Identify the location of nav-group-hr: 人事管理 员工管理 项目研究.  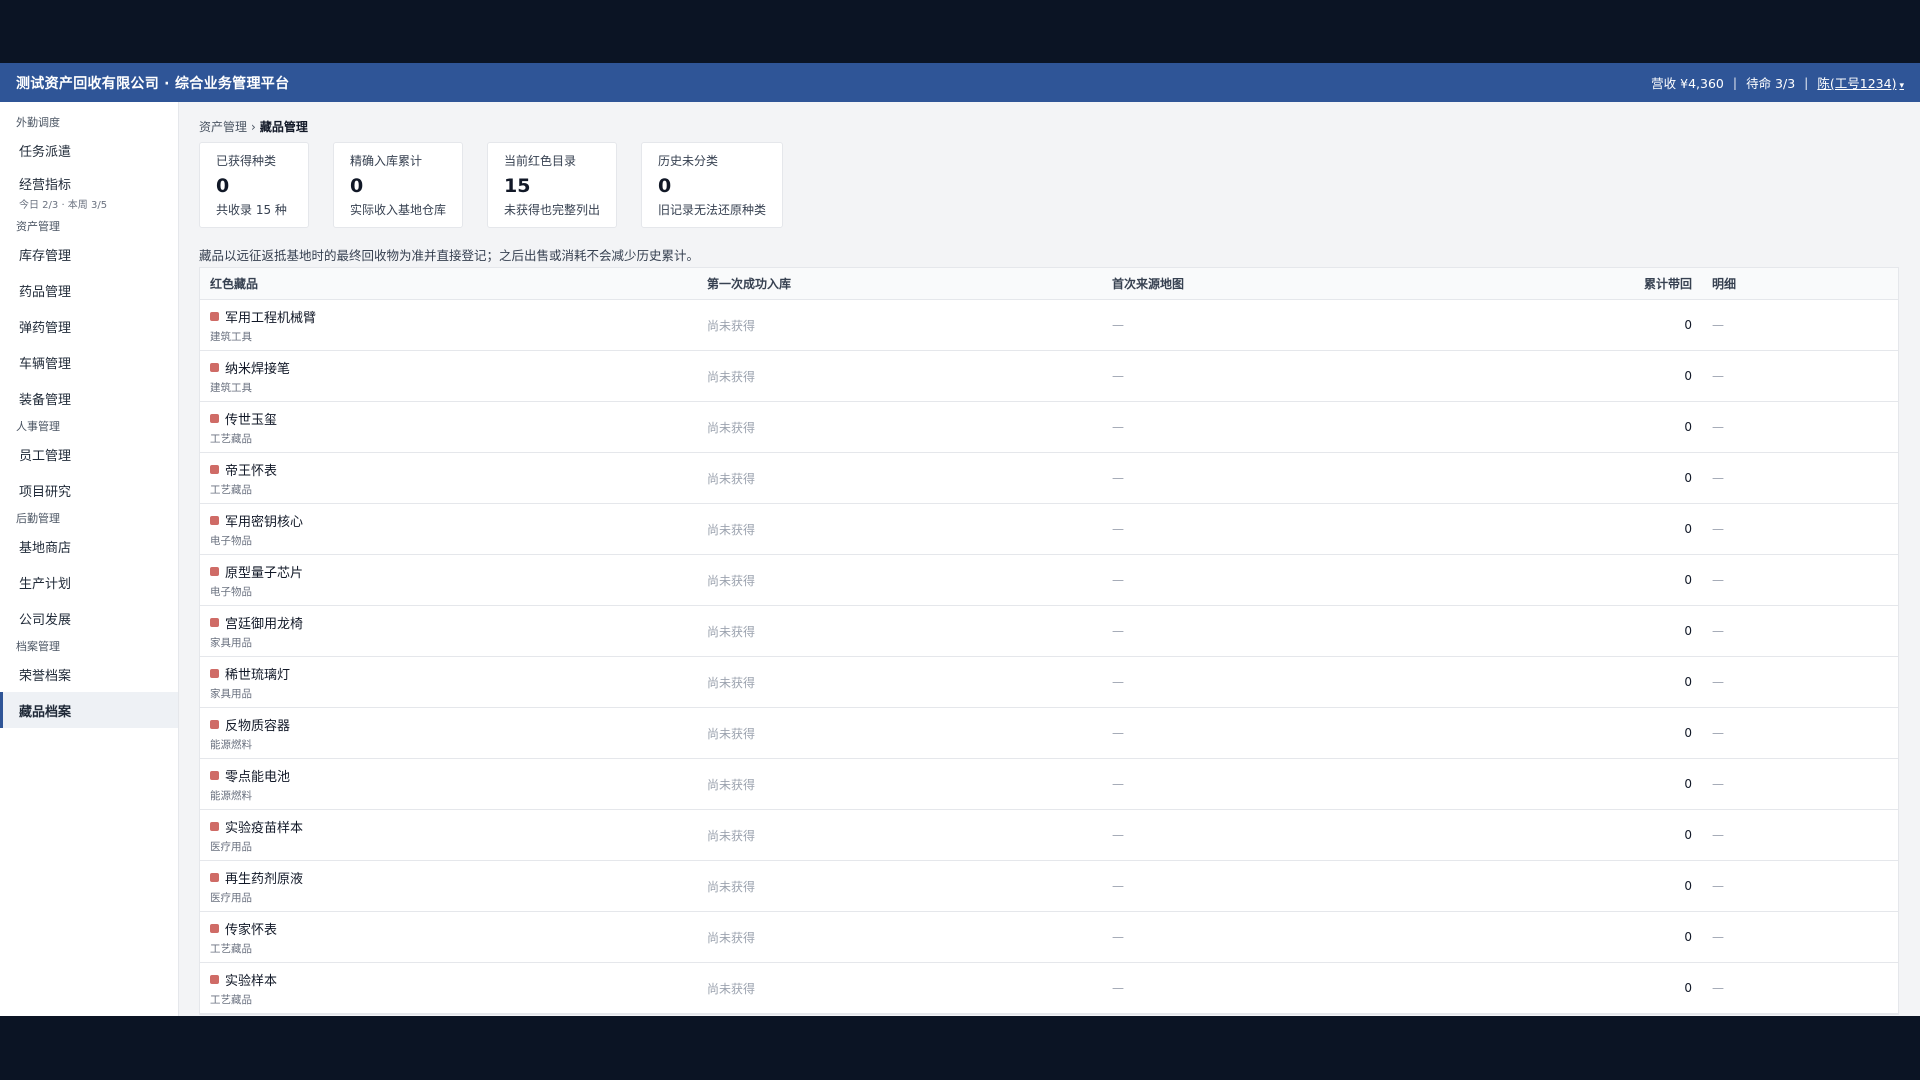
(89, 462).